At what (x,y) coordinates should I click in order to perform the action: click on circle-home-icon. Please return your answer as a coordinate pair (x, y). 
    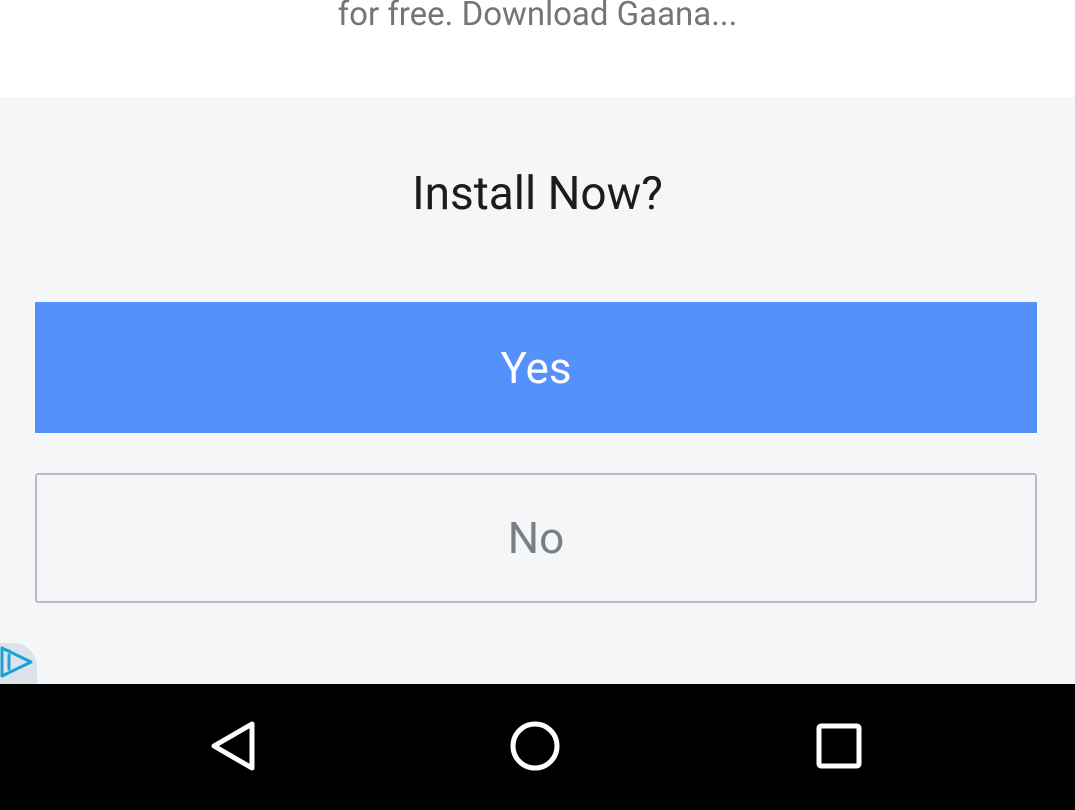
    Looking at the image, I should click on (535, 748).